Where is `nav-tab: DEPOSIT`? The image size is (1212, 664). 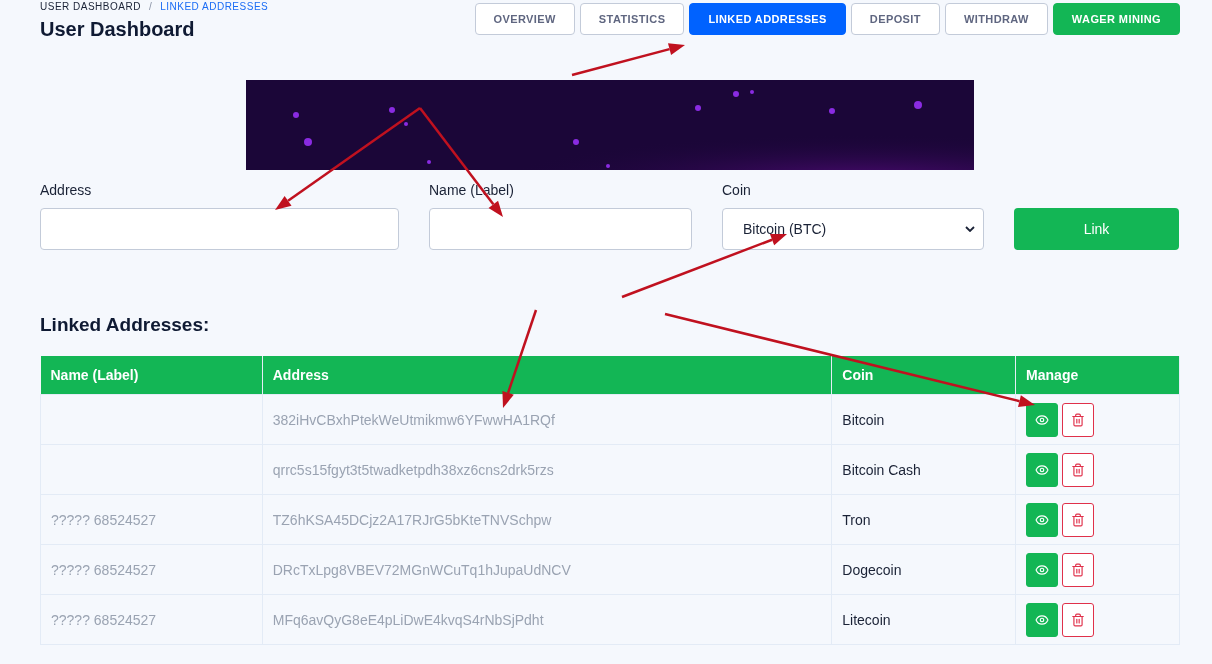
nav-tab: DEPOSIT is located at coordinates (895, 19).